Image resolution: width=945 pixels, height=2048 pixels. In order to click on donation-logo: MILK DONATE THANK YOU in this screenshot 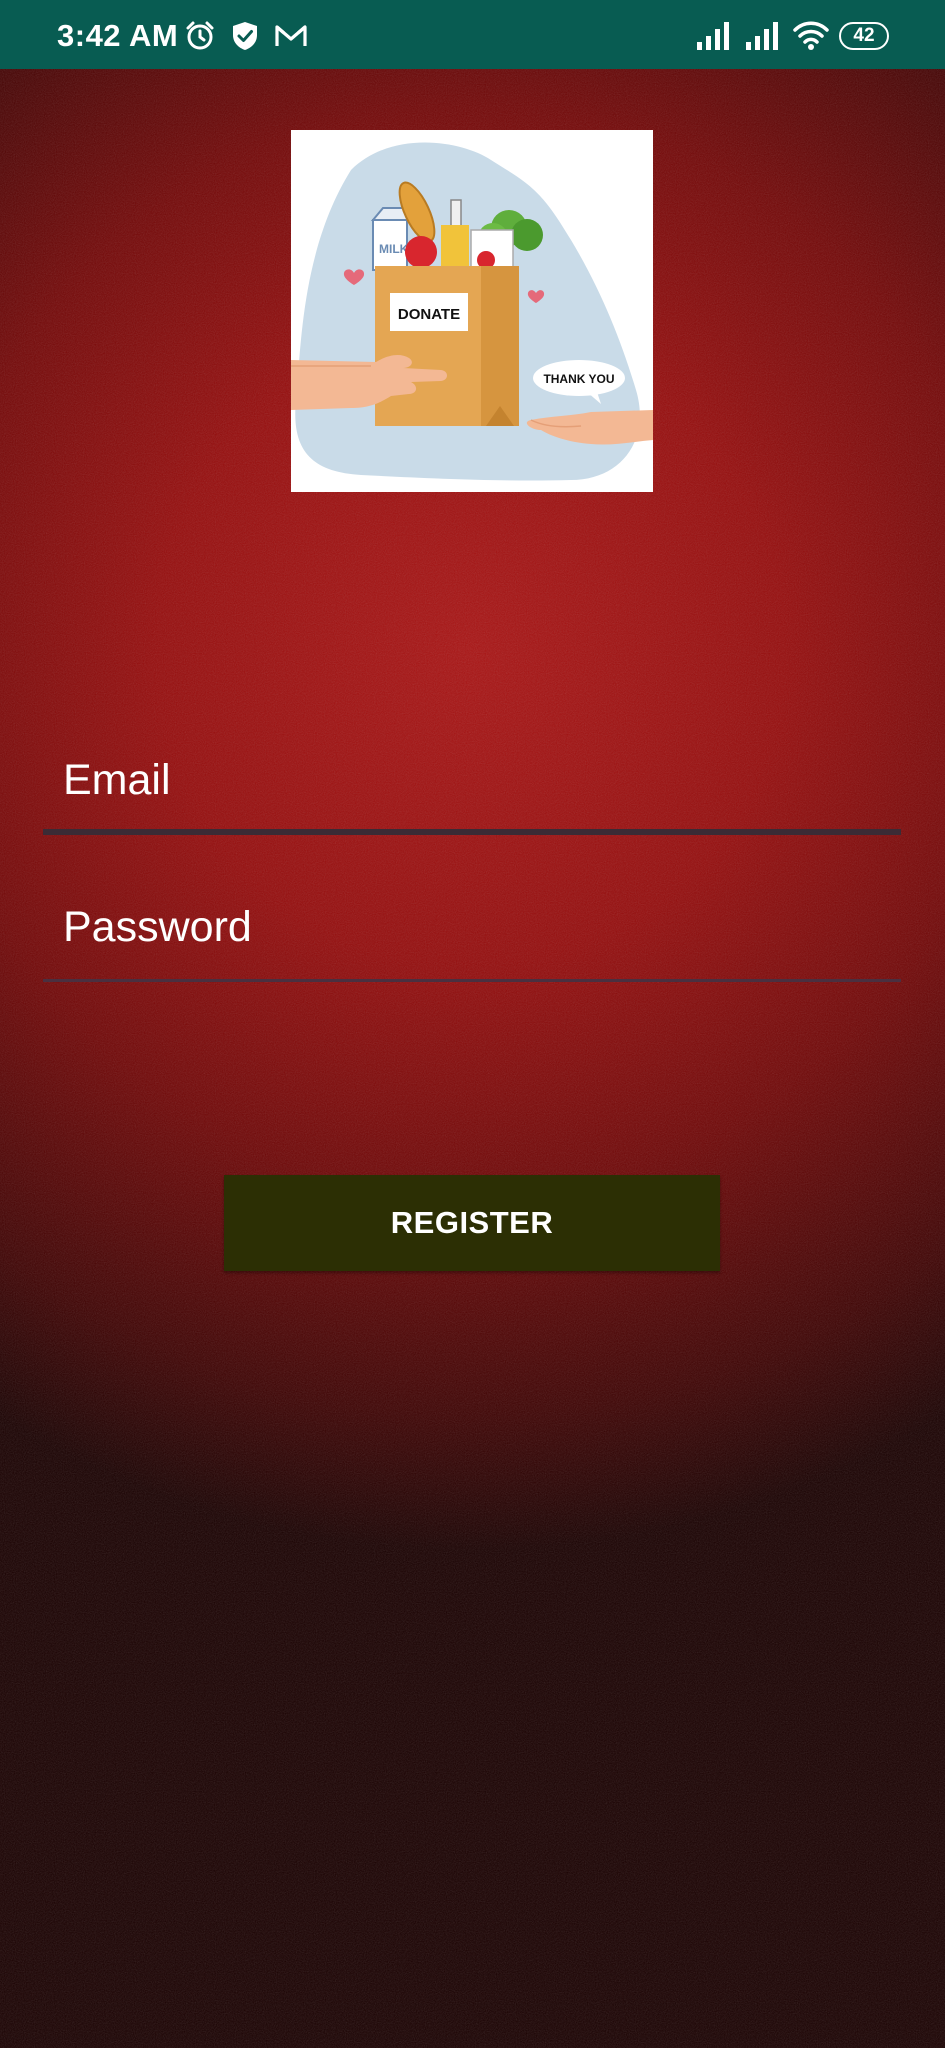, I will do `click(472, 311)`.